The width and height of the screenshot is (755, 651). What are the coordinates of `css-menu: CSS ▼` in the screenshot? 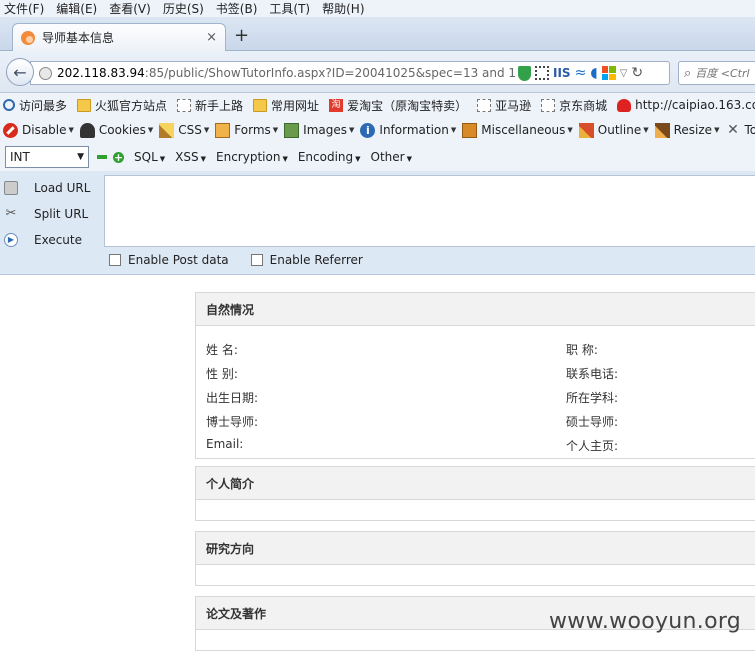 It's located at (184, 130).